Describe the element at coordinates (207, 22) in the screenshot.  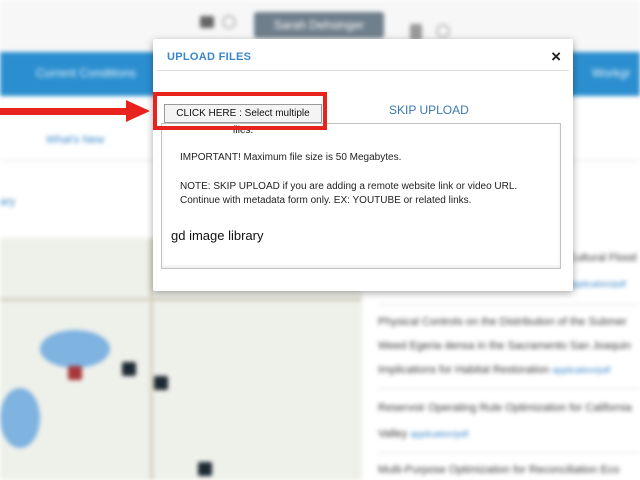
I see `print-icon` at that location.